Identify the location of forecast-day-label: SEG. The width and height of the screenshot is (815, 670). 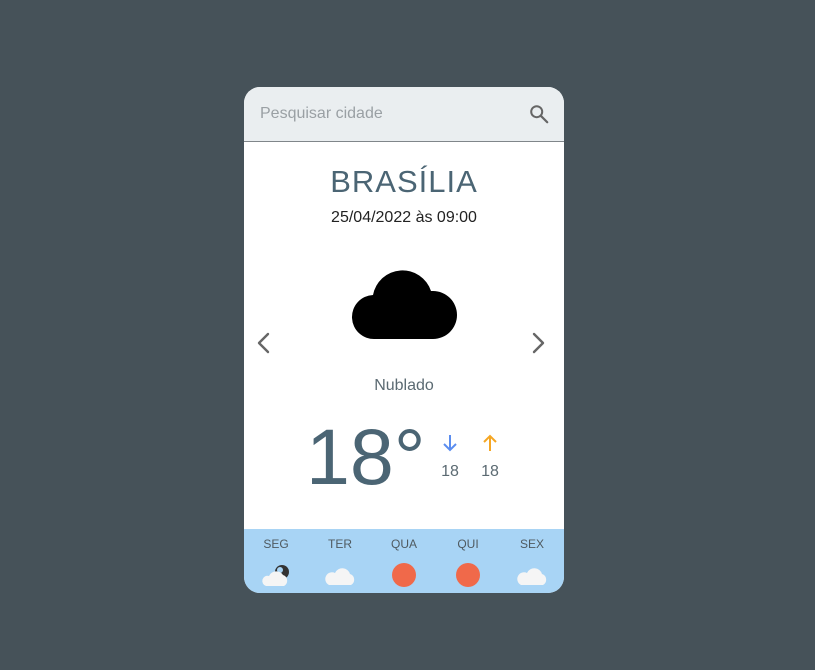
(276, 544).